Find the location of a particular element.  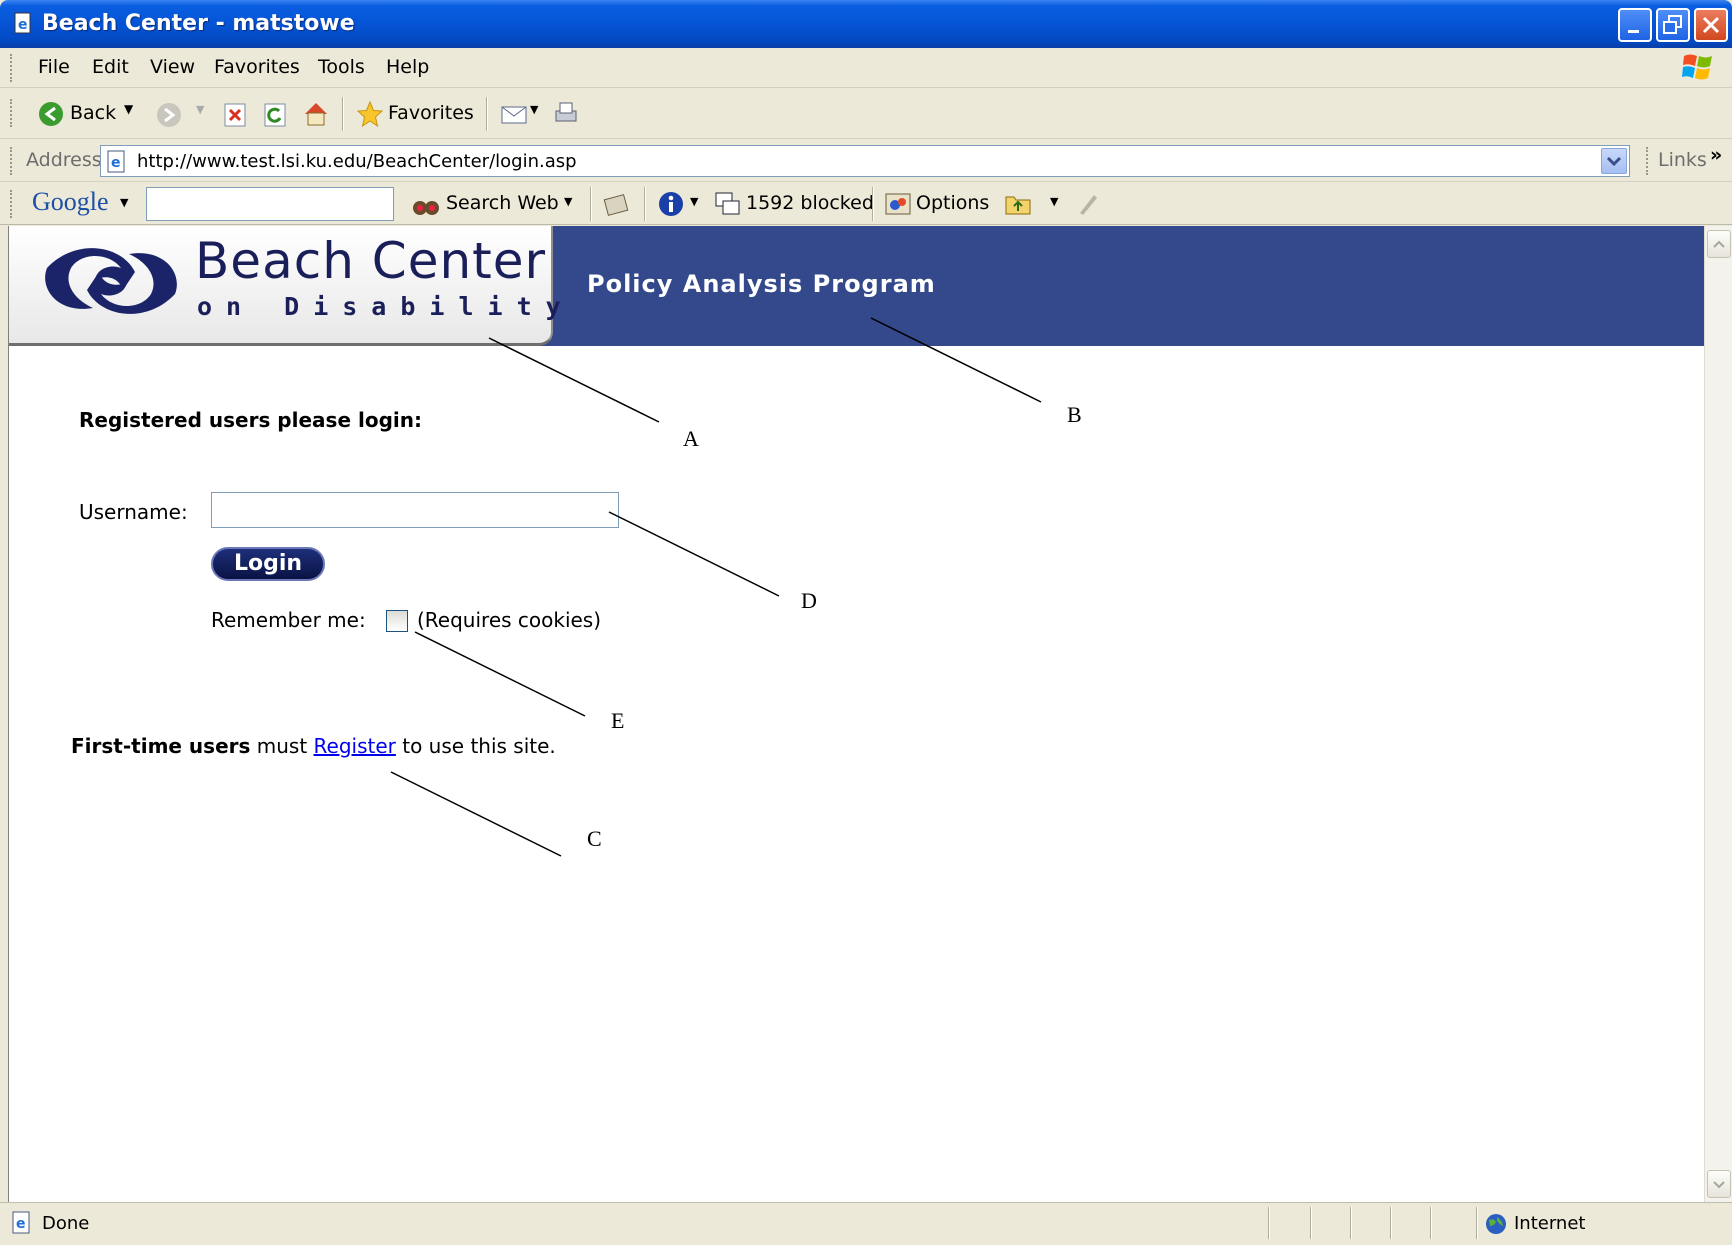

home-icon is located at coordinates (316, 114).